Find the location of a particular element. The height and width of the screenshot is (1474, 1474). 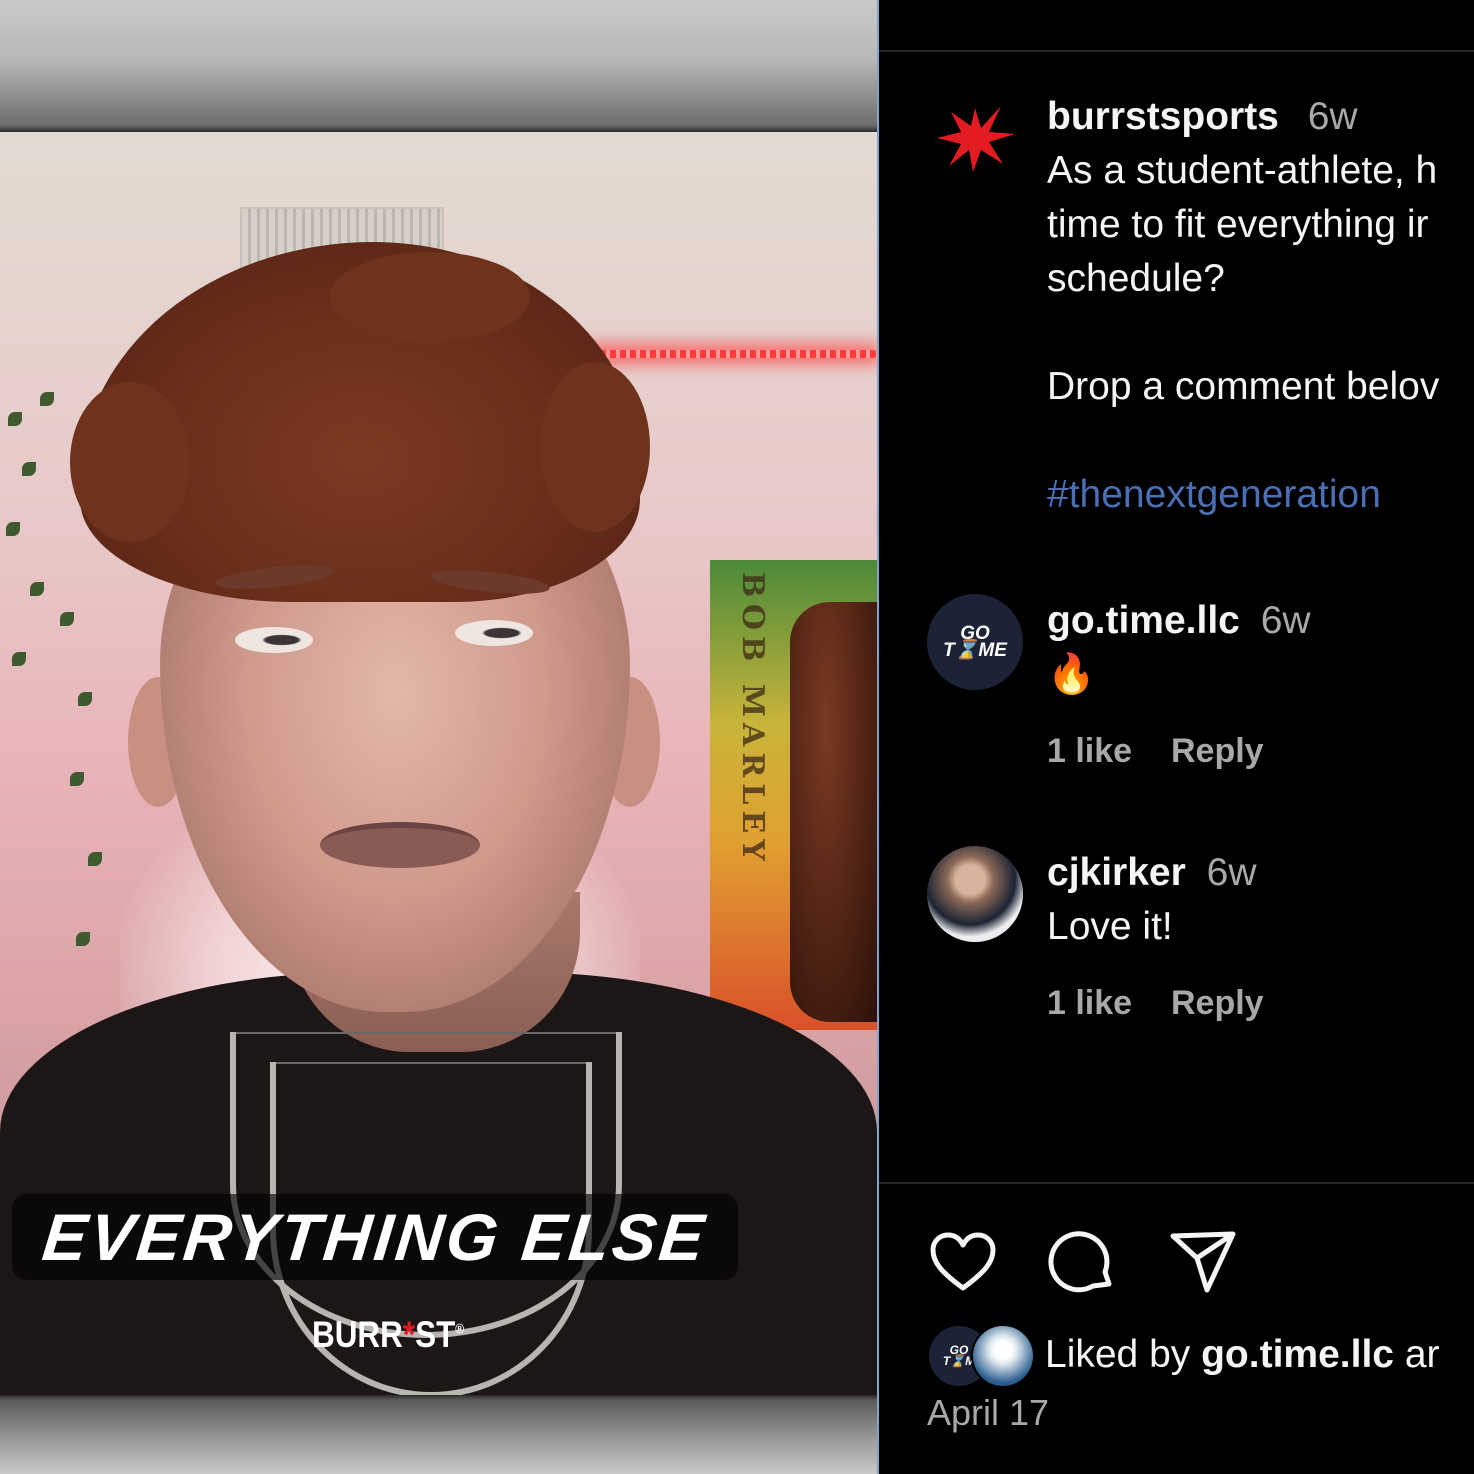

video-caption-text: EVERYTHING ELSE is located at coordinates (375, 1237).